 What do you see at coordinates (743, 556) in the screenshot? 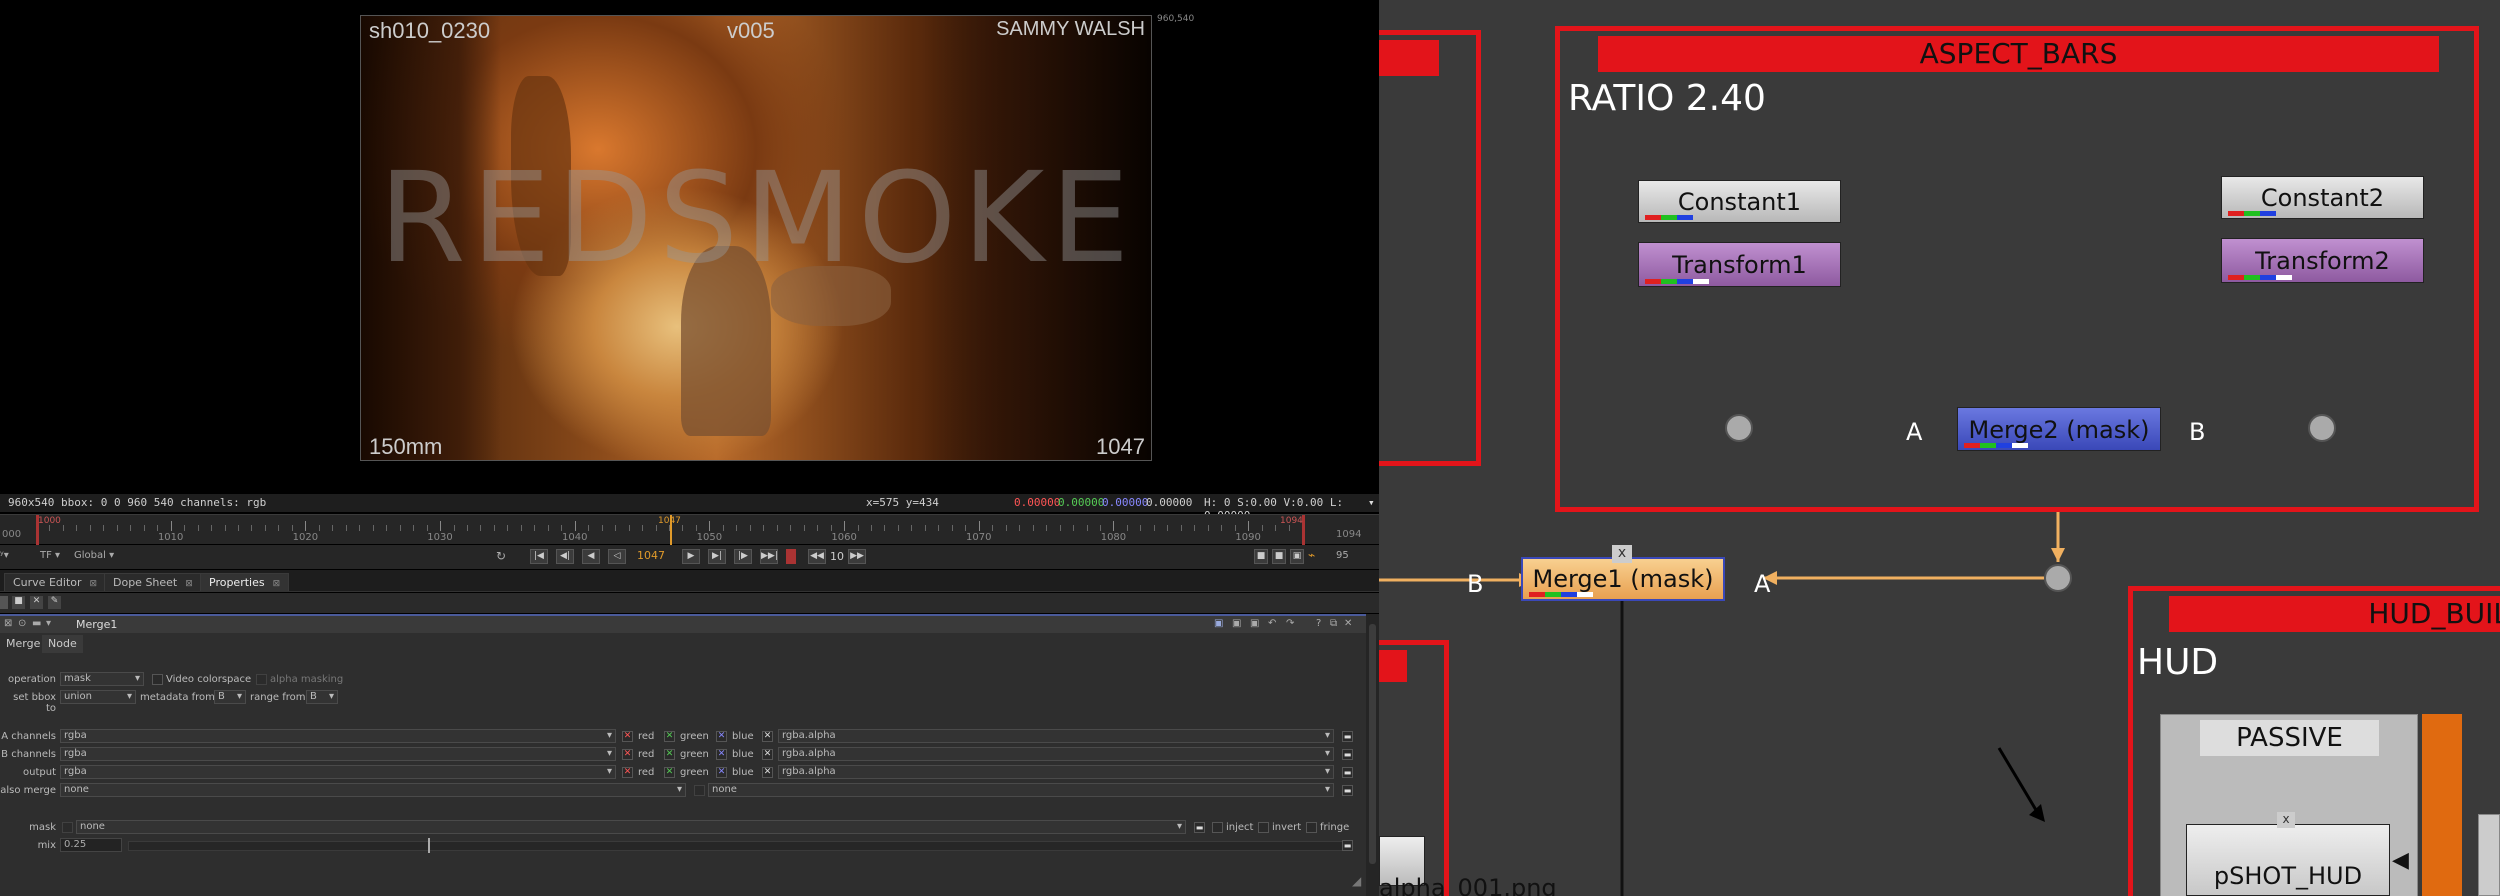
I see `next-key-button: |▶` at bounding box center [743, 556].